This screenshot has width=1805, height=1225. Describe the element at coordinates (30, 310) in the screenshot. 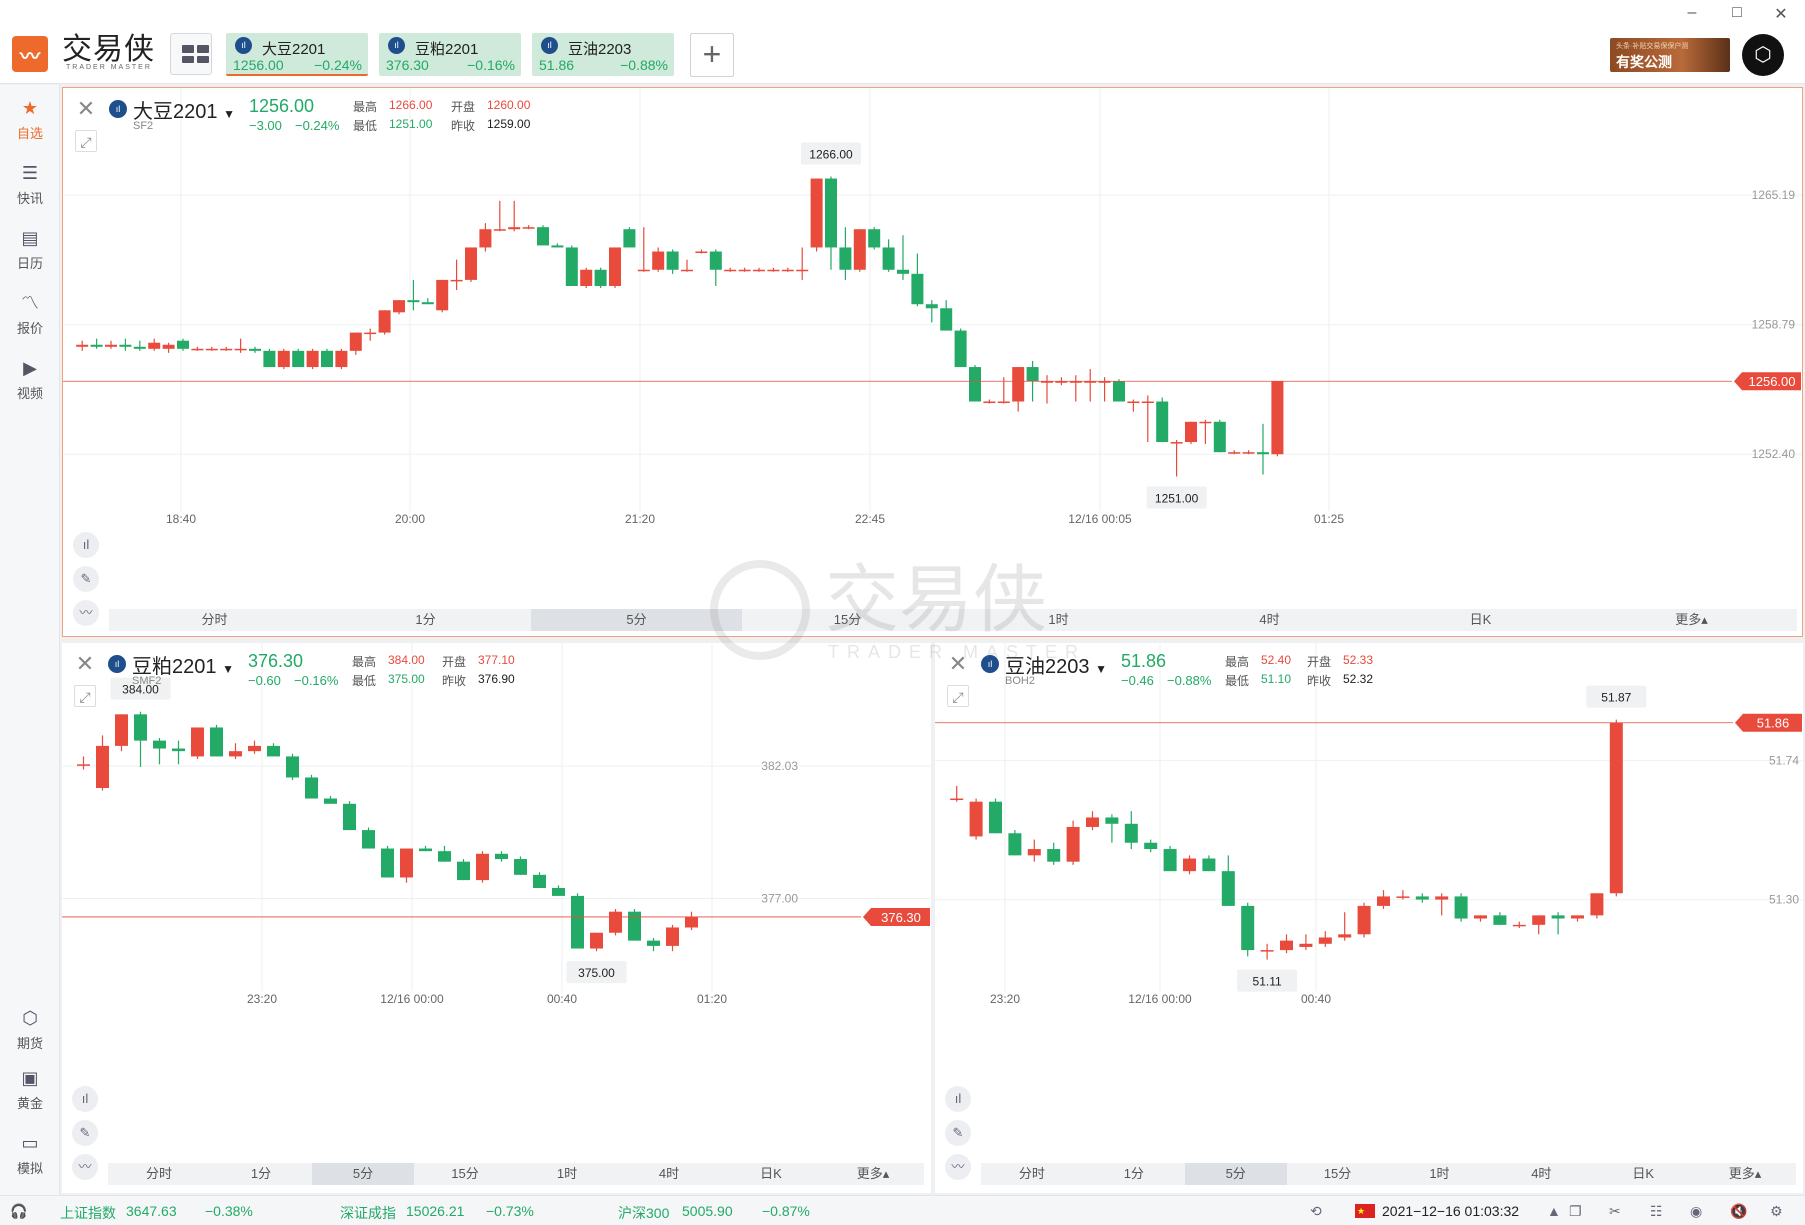

I see `sidebar-item-quotes: 〽报价` at that location.